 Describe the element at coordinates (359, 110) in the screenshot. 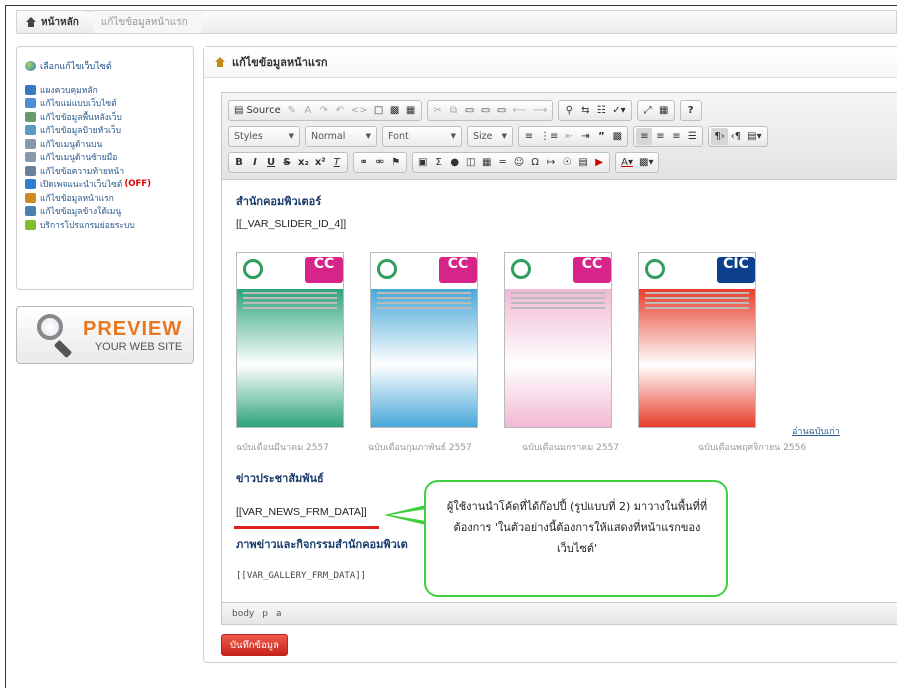

I see `code-icon: <>` at that location.